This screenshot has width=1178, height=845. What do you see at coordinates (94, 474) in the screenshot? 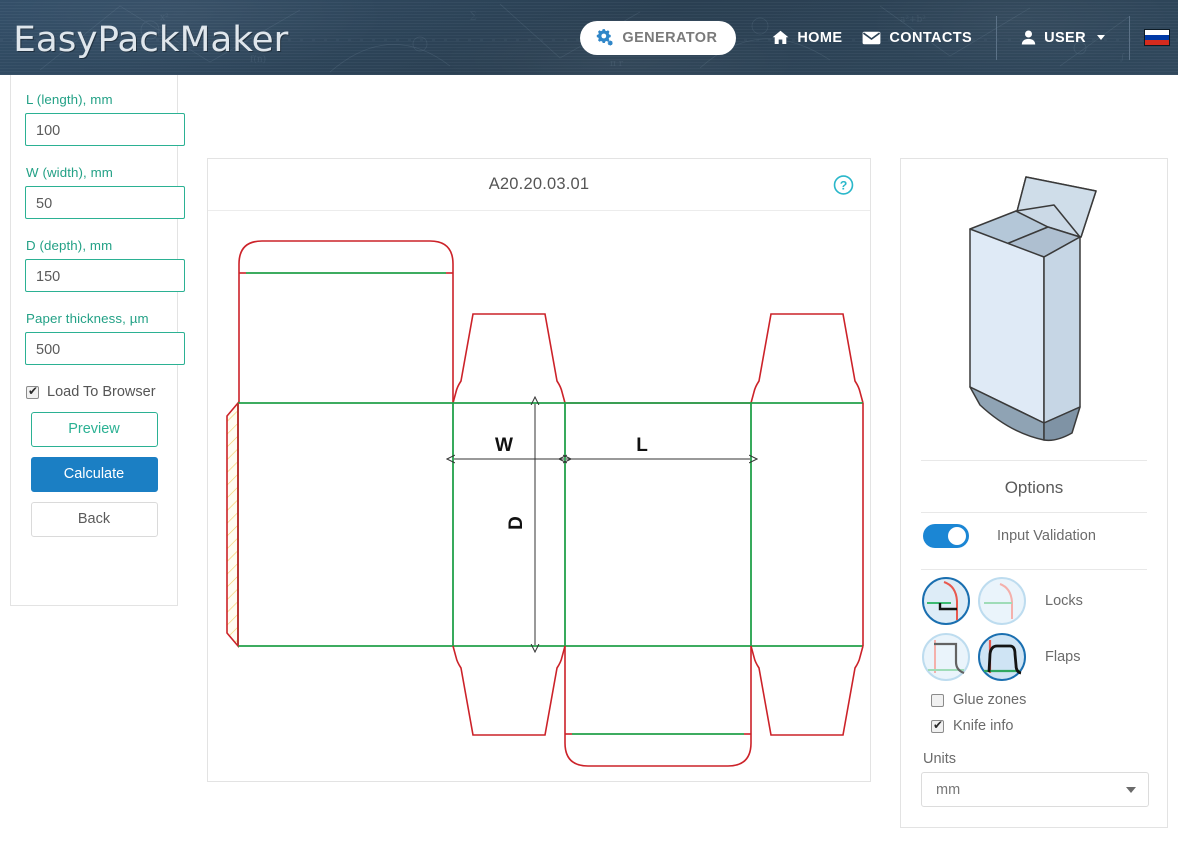
I see `calculate-button: Calculate` at bounding box center [94, 474].